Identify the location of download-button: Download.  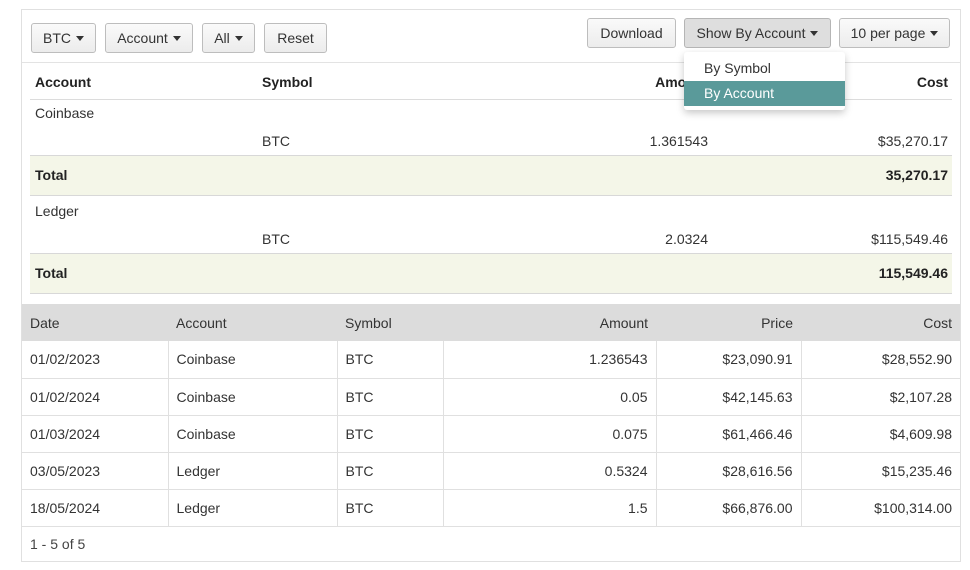
(631, 33).